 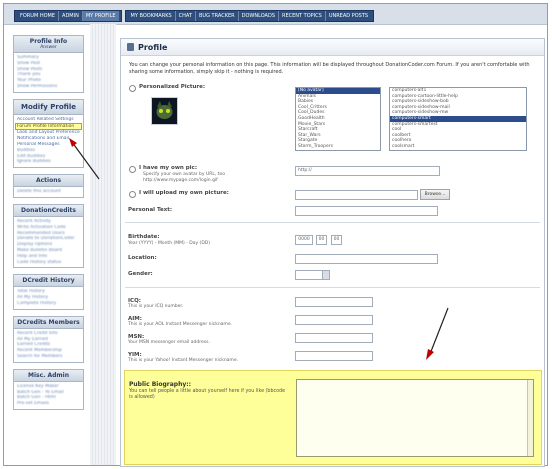 What do you see at coordinates (356, 195) in the screenshot?
I see `upload-file-input` at bounding box center [356, 195].